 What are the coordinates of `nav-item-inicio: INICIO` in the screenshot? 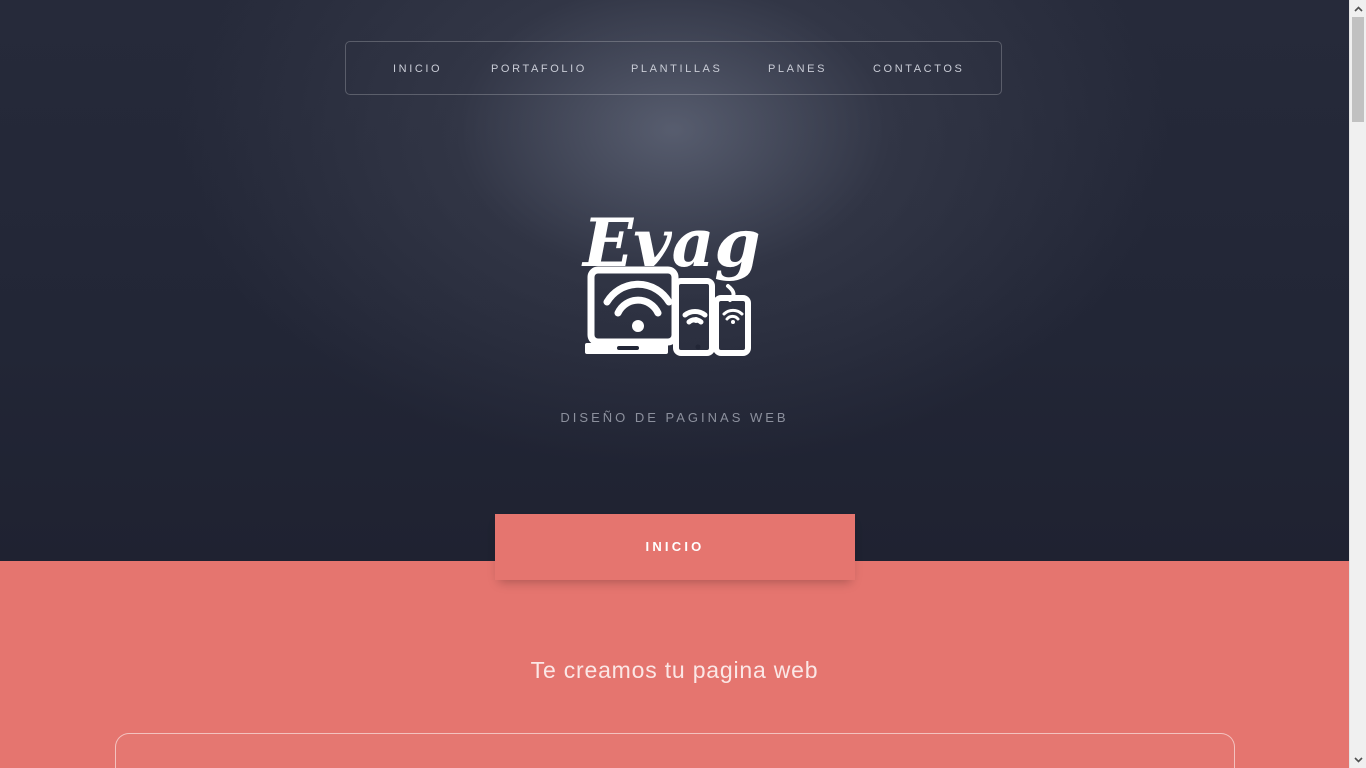 It's located at (417, 69).